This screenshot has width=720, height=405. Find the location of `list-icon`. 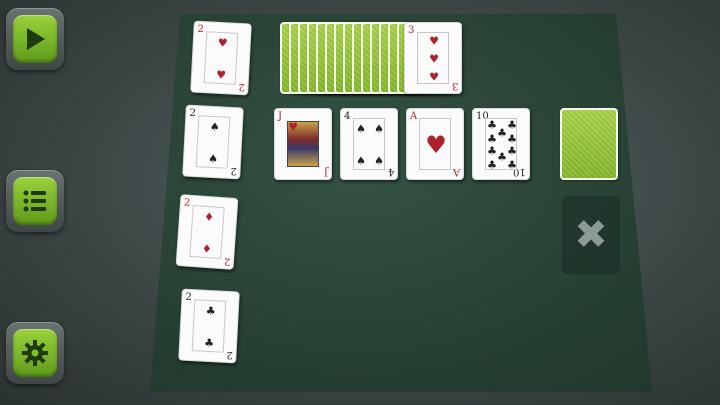

list-icon is located at coordinates (35, 201).